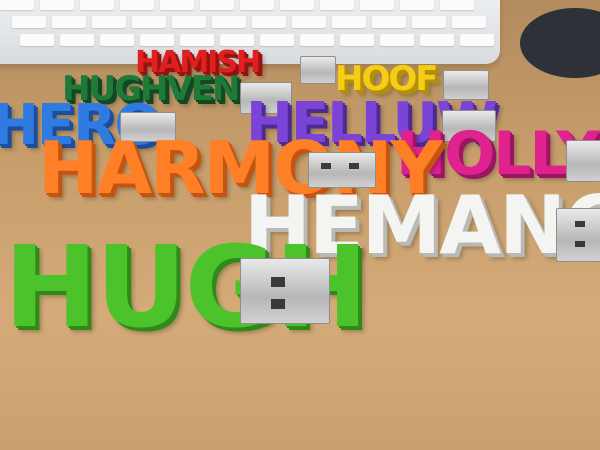 The height and width of the screenshot is (450, 600). Describe the element at coordinates (560, 43) in the screenshot. I see `mouse-pad` at that location.